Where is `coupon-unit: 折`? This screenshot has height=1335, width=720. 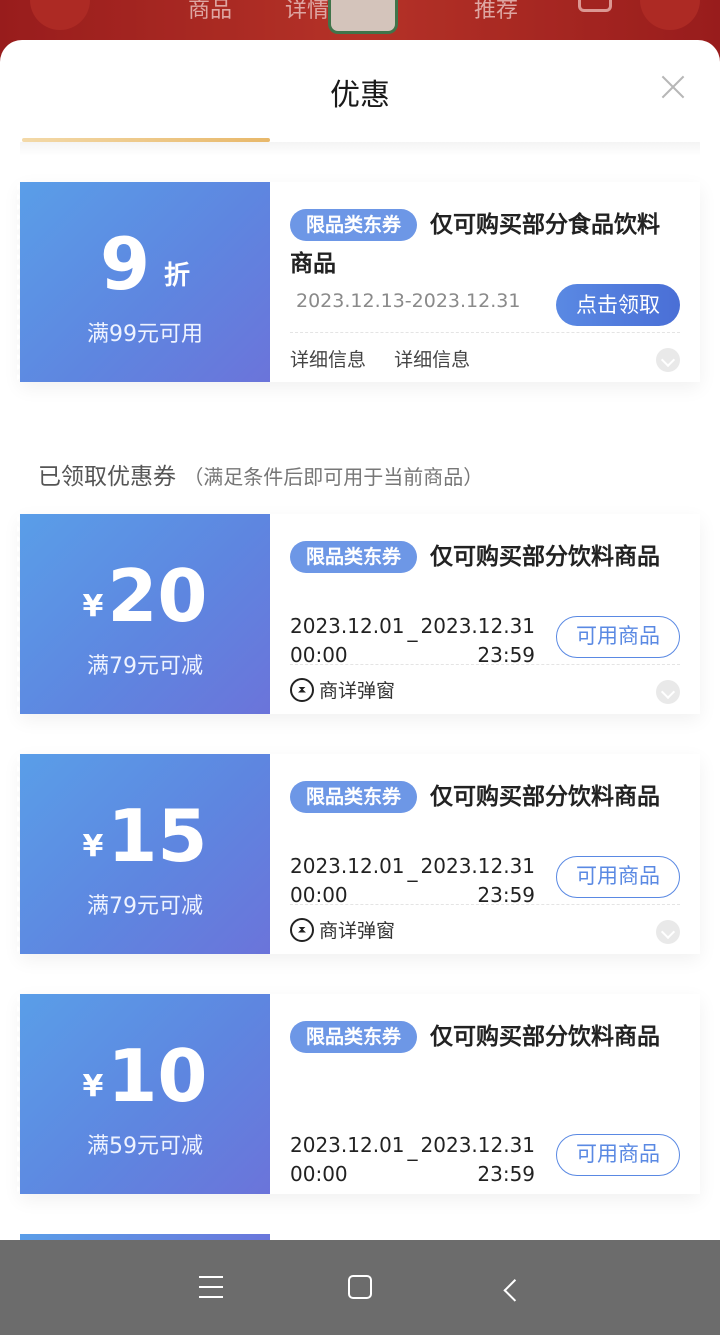 coupon-unit: 折 is located at coordinates (177, 276).